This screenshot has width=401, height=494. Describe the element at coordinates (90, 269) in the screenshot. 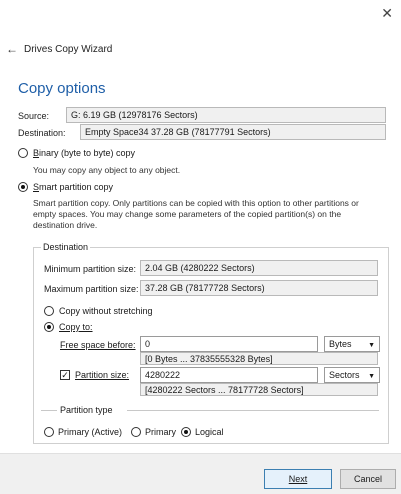

I see `min-partition-label: Minimum partition size:` at that location.